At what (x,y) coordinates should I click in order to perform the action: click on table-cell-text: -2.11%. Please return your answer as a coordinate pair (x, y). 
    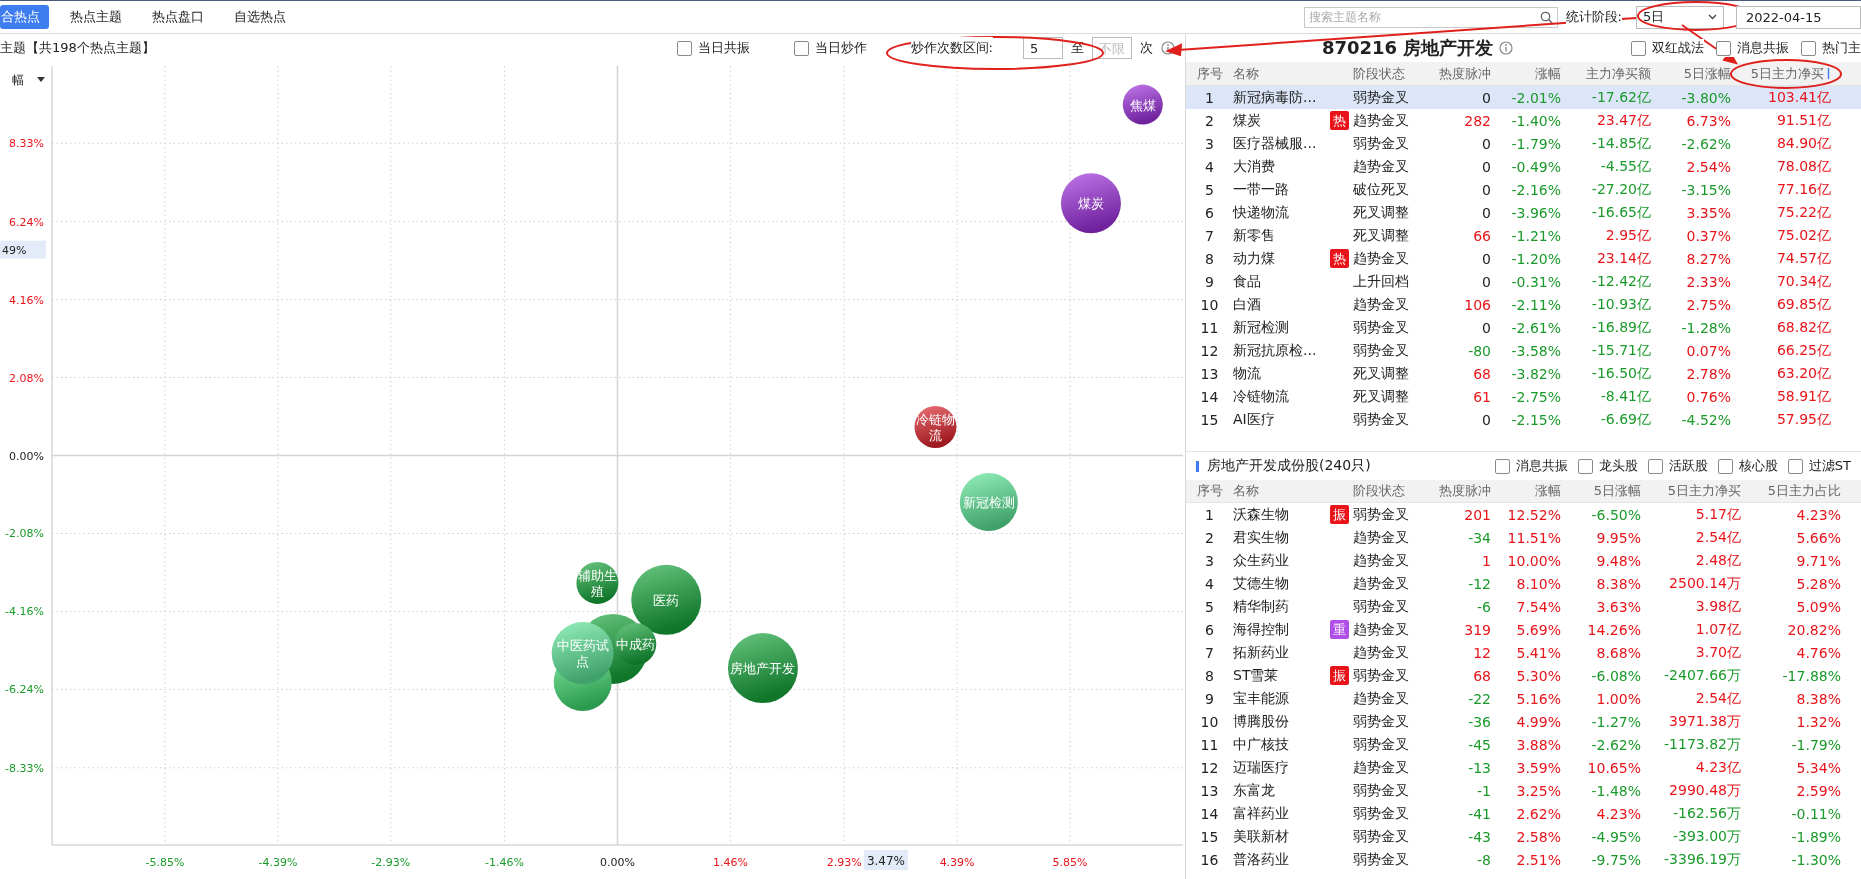
    Looking at the image, I should click on (1535, 305).